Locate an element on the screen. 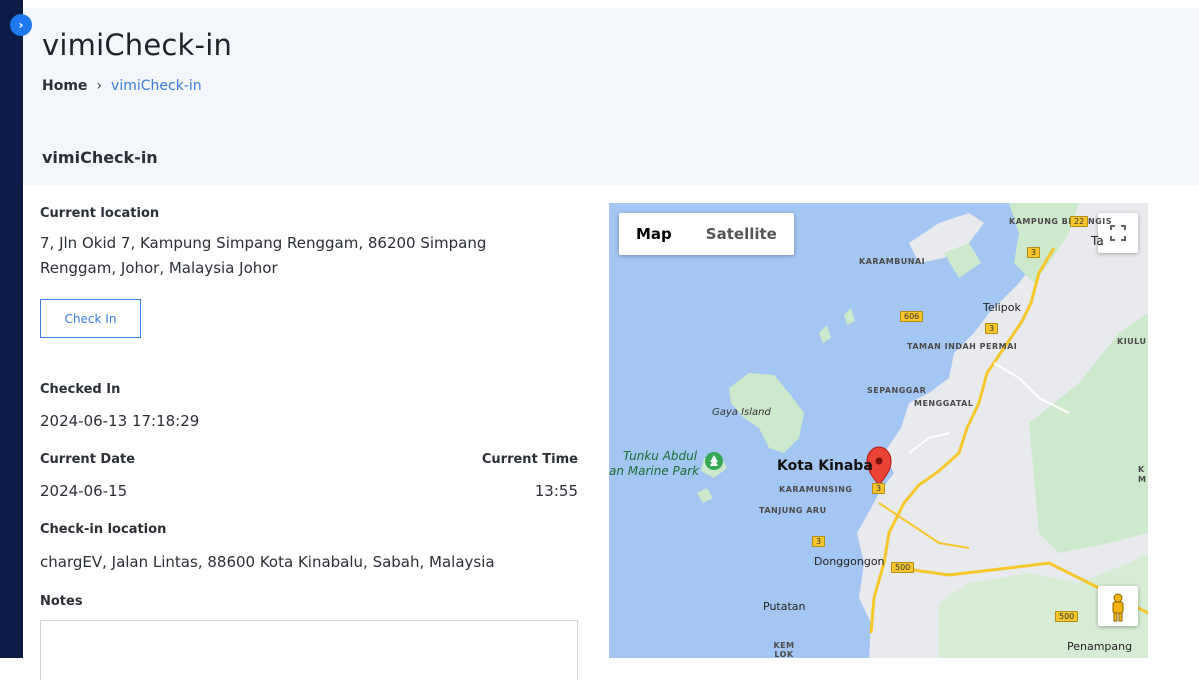 Image resolution: width=1199 pixels, height=680 pixels. route-shield: 22 is located at coordinates (1079, 221).